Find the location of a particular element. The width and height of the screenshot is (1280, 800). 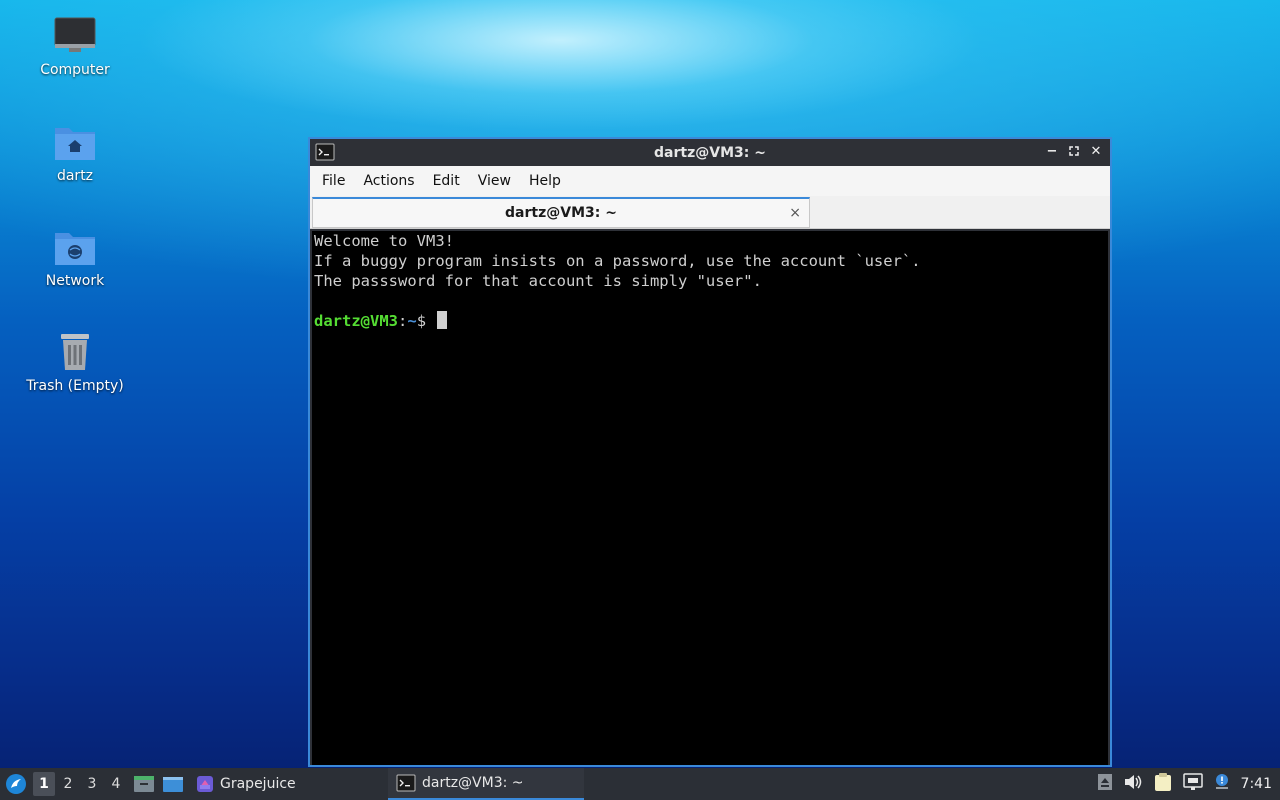

window-titlebar: dartz@VM3: ~ − ✕ is located at coordinates (710, 152).